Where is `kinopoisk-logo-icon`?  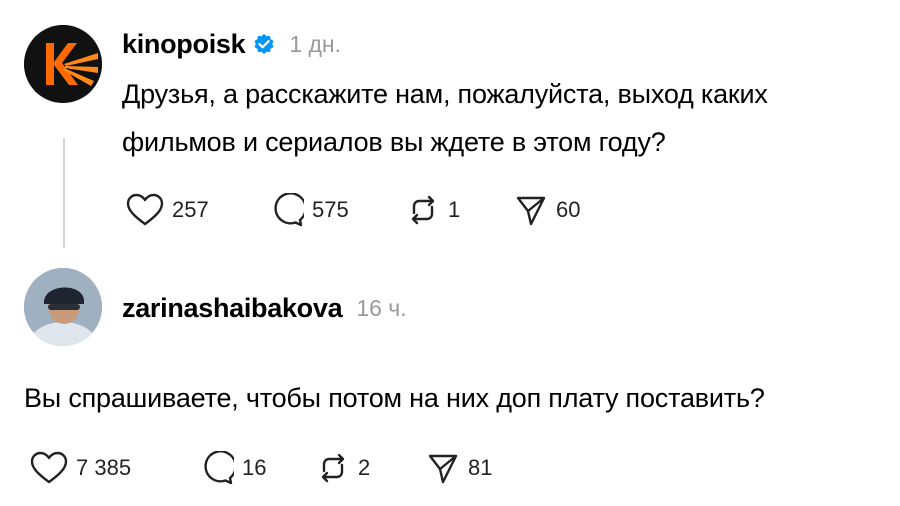 kinopoisk-logo-icon is located at coordinates (63, 64).